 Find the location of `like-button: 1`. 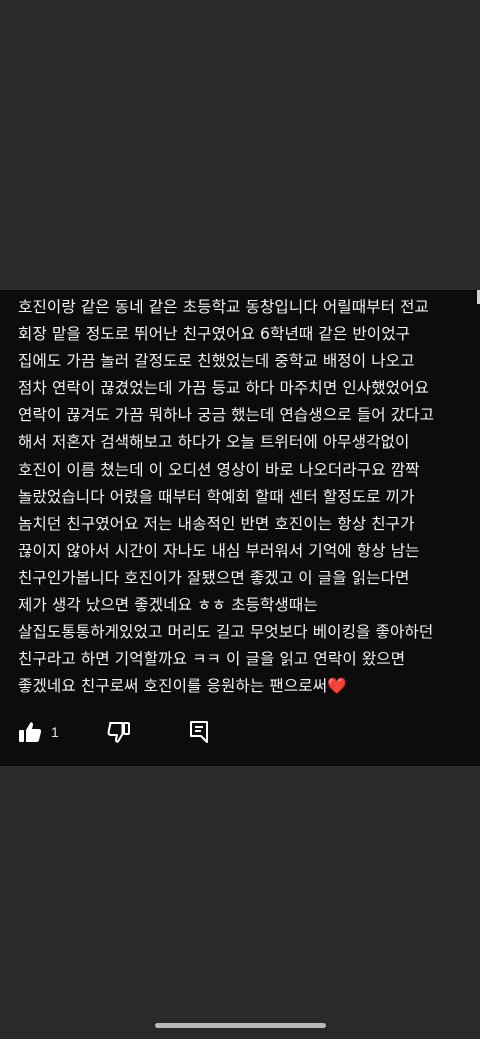

like-button: 1 is located at coordinates (38, 732).